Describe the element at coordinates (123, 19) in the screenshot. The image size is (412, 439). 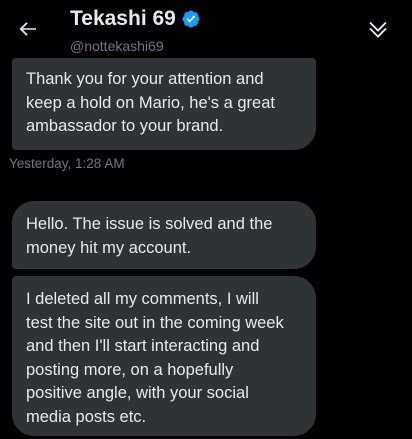
I see `contact-display-name: Tekashi 69` at that location.